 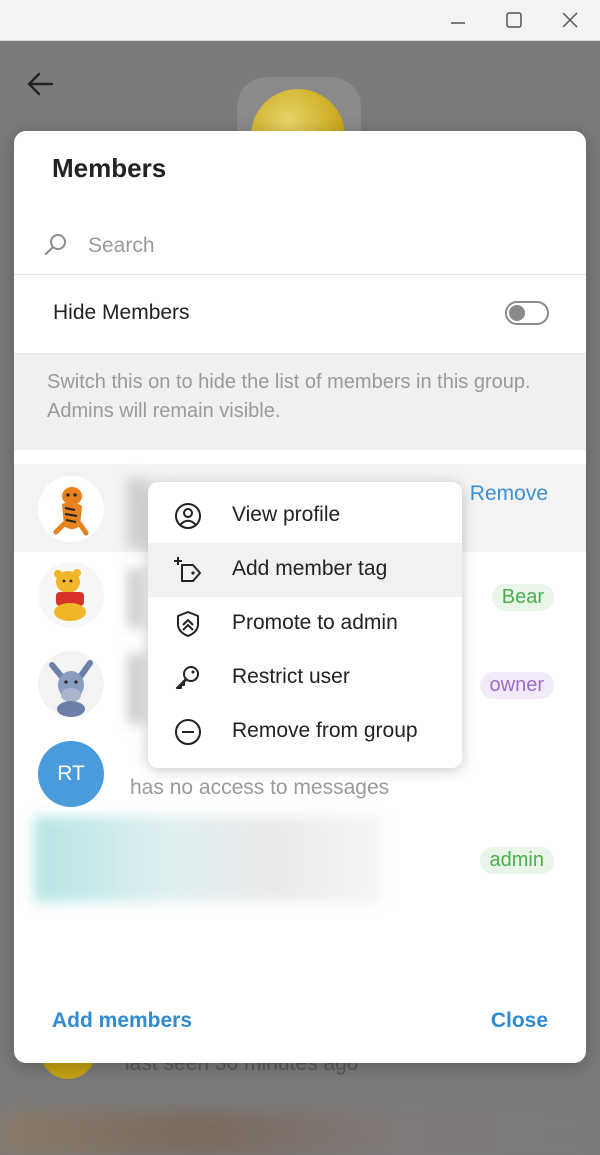 I want to click on minimize-icon, so click(x=458, y=23).